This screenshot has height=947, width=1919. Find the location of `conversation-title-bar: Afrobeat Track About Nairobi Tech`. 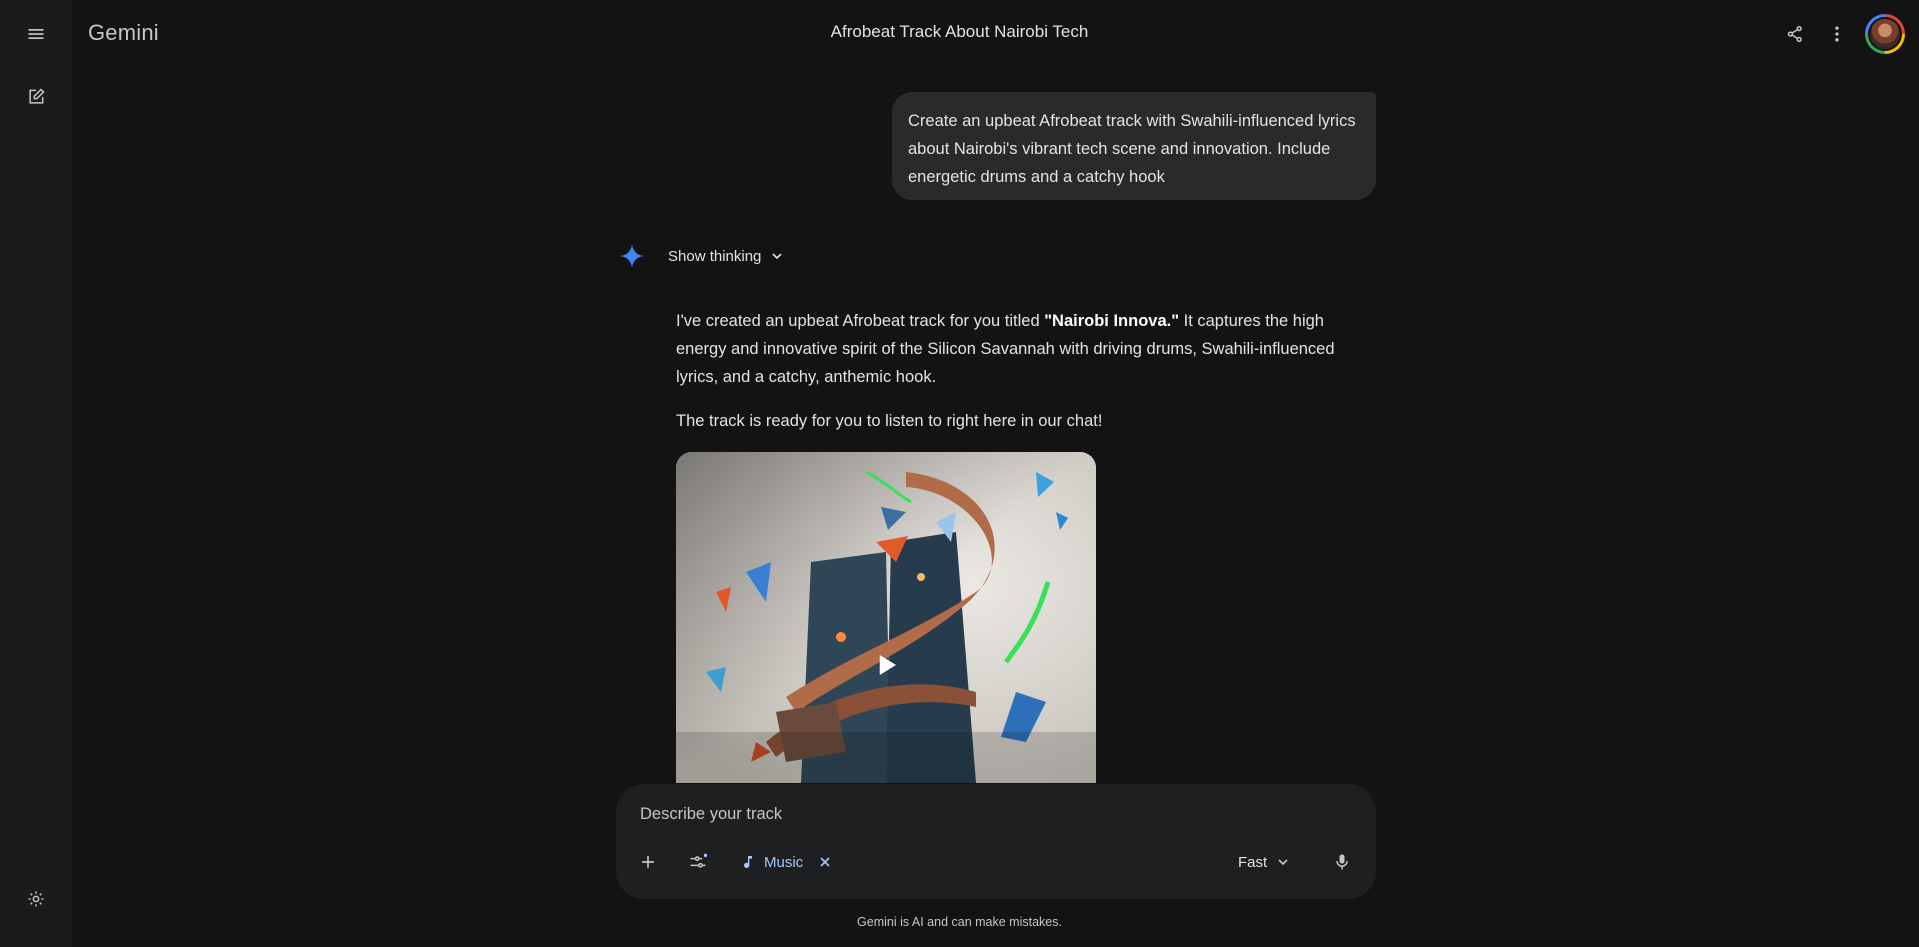

conversation-title-bar: Afrobeat Track About Nairobi Tech is located at coordinates (959, 32).